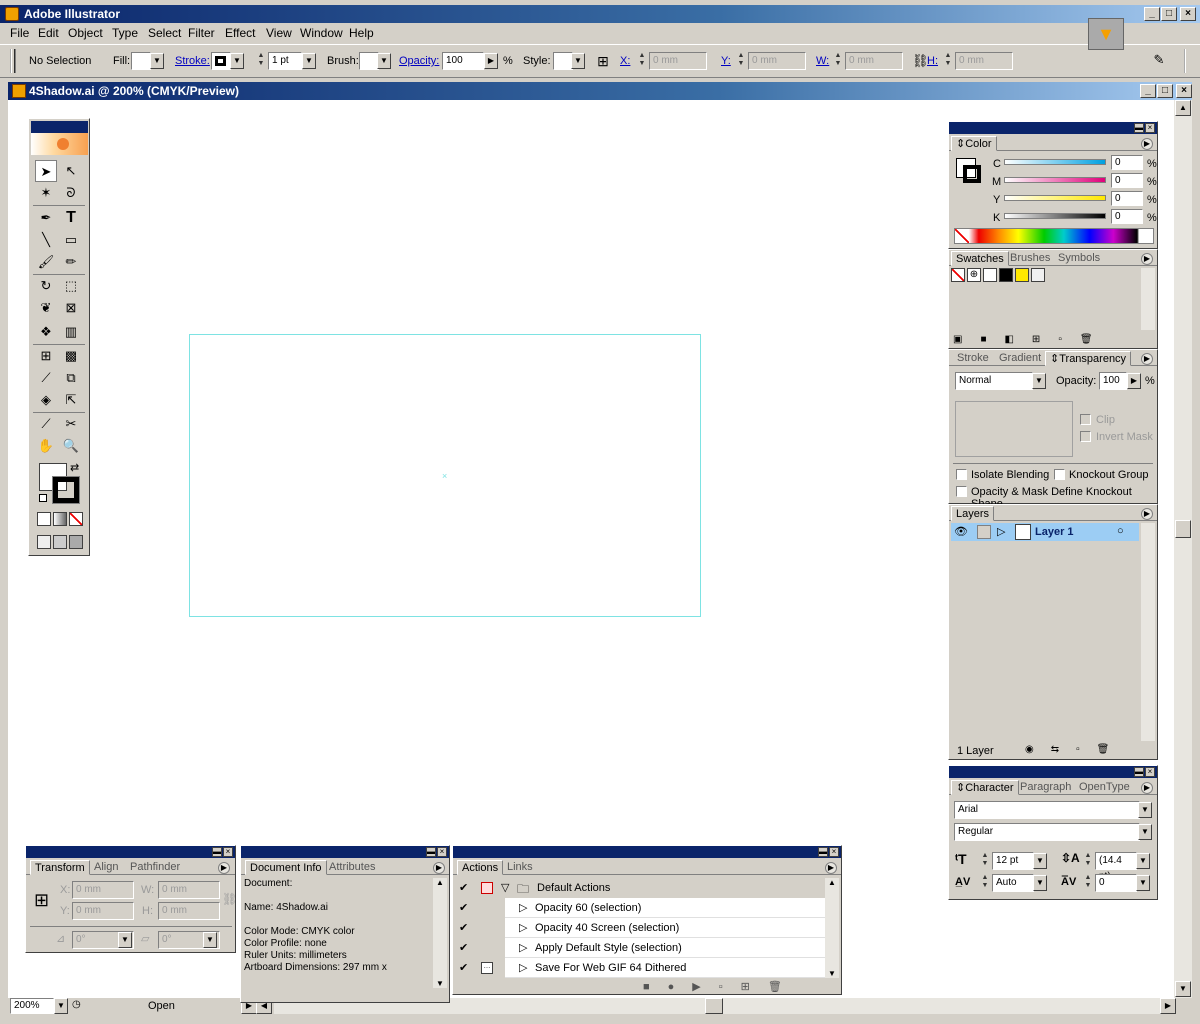  I want to click on fill-dropdown: ▼, so click(157, 61).